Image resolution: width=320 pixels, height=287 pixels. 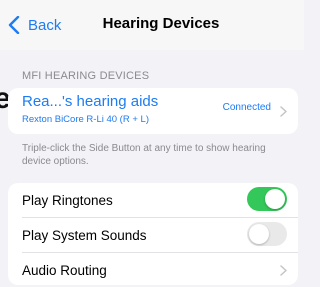 What do you see at coordinates (85, 119) in the screenshot?
I see `device-model: Rexton BiCore R-Li 40 (R + L)` at bounding box center [85, 119].